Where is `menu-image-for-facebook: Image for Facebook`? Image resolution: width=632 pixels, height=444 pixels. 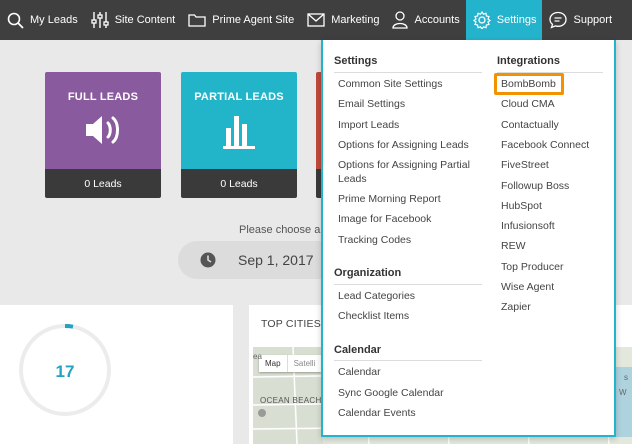
menu-image-for-facebook: Image for Facebook is located at coordinates (384, 219).